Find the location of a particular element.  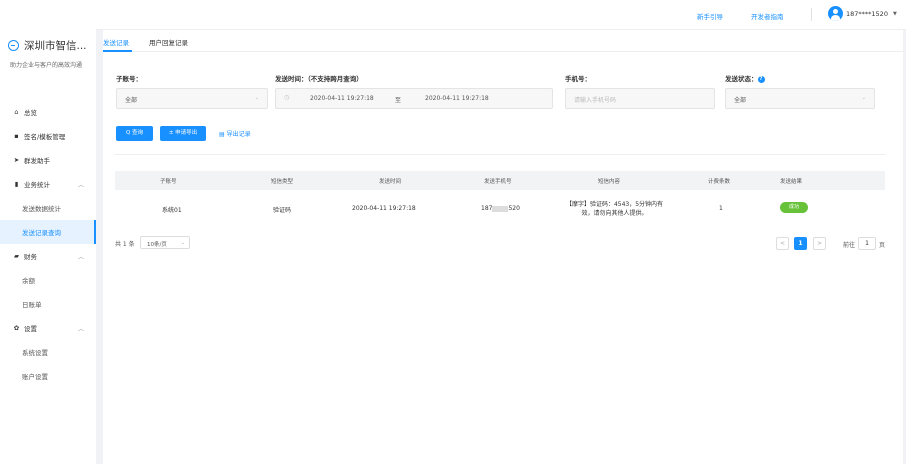

sidebar-item-label: 余额 is located at coordinates (28, 281).